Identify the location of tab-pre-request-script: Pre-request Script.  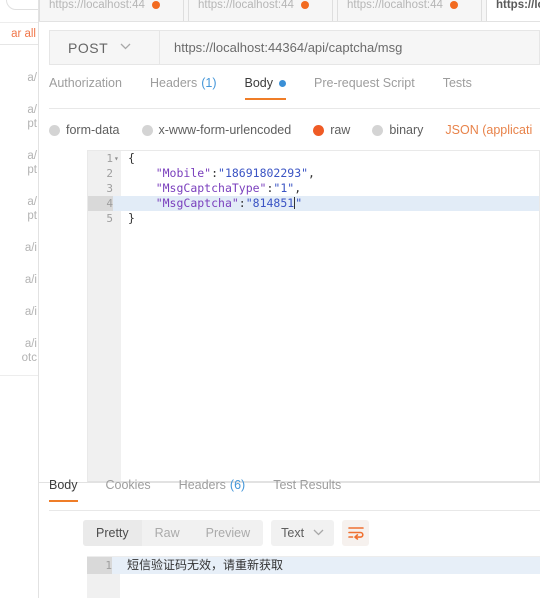
(364, 87).